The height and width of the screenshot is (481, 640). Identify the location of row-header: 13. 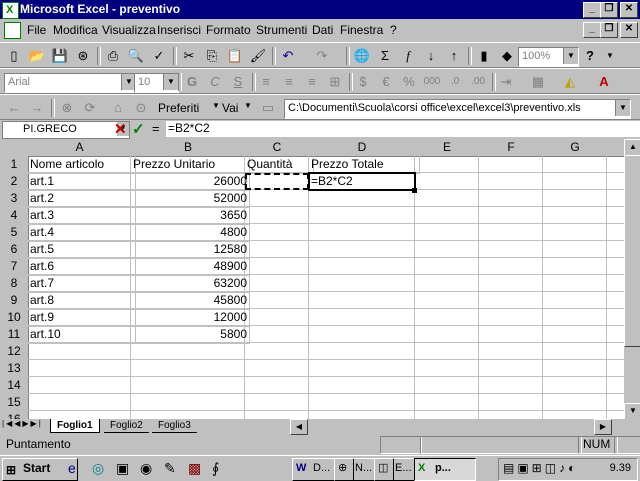
(14, 369).